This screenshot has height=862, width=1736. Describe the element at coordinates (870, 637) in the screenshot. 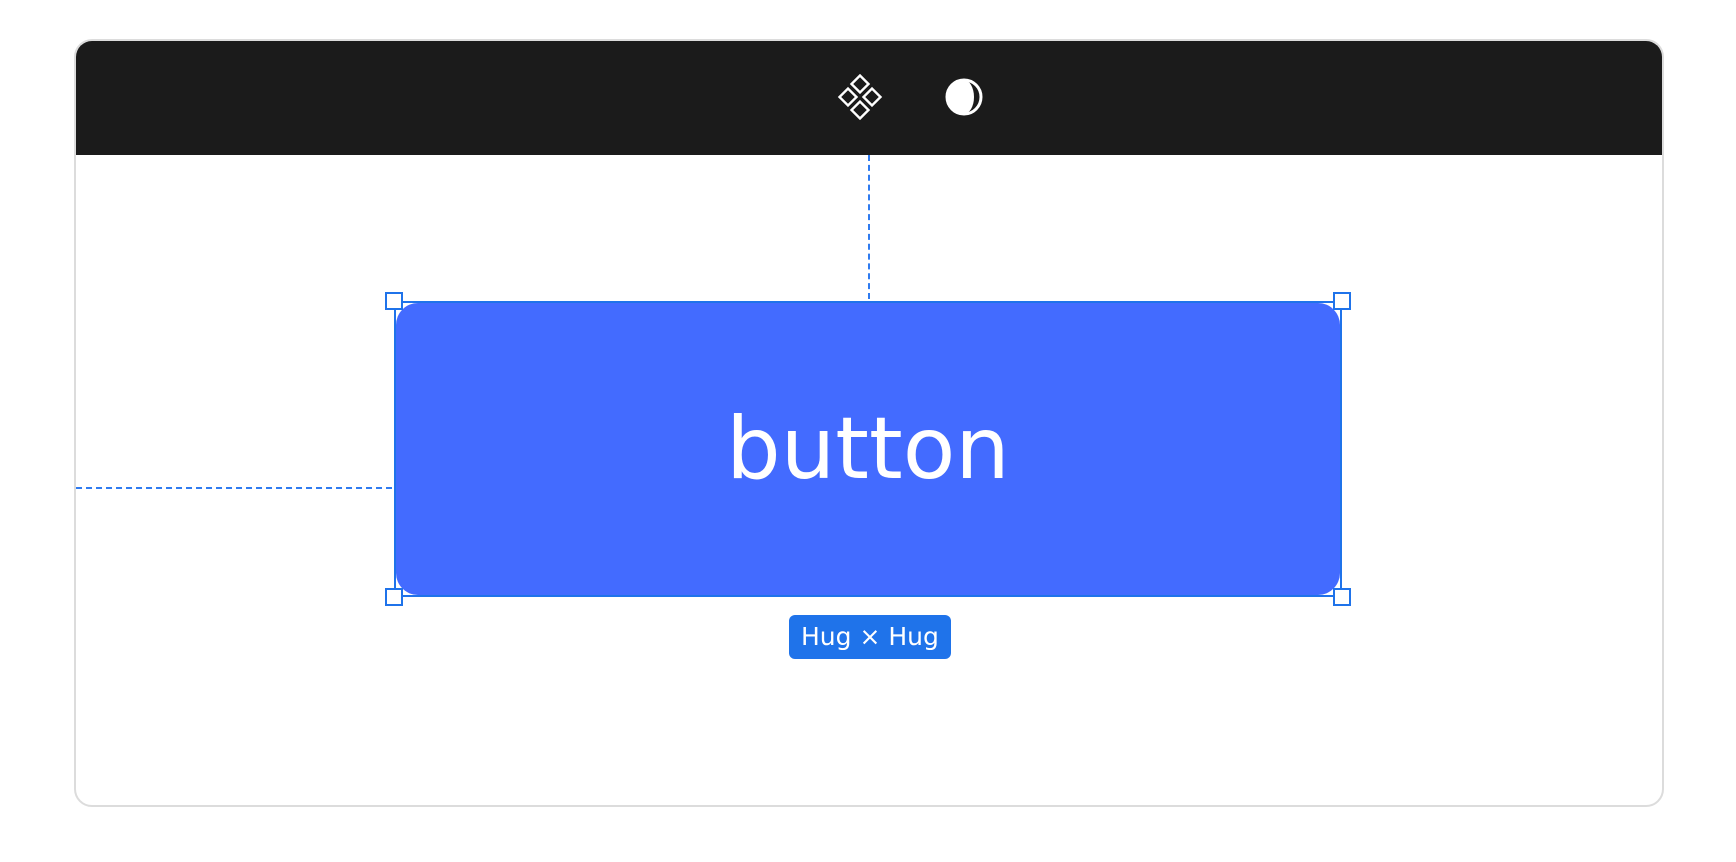

I see `size-badge: Hug × Hug` at that location.